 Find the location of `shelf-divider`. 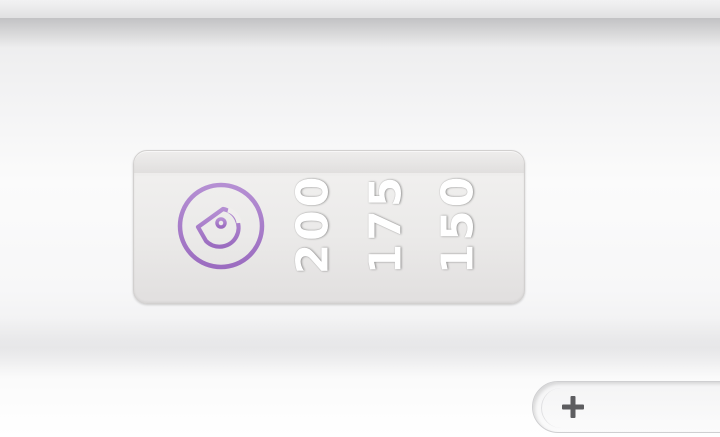

shelf-divider is located at coordinates (360, 33).